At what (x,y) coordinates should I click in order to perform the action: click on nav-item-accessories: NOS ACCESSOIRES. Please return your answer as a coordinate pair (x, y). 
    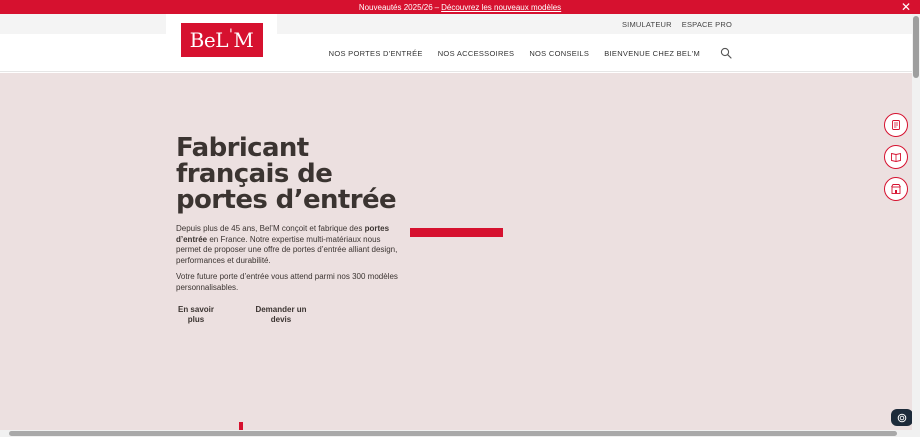
    Looking at the image, I should click on (476, 53).